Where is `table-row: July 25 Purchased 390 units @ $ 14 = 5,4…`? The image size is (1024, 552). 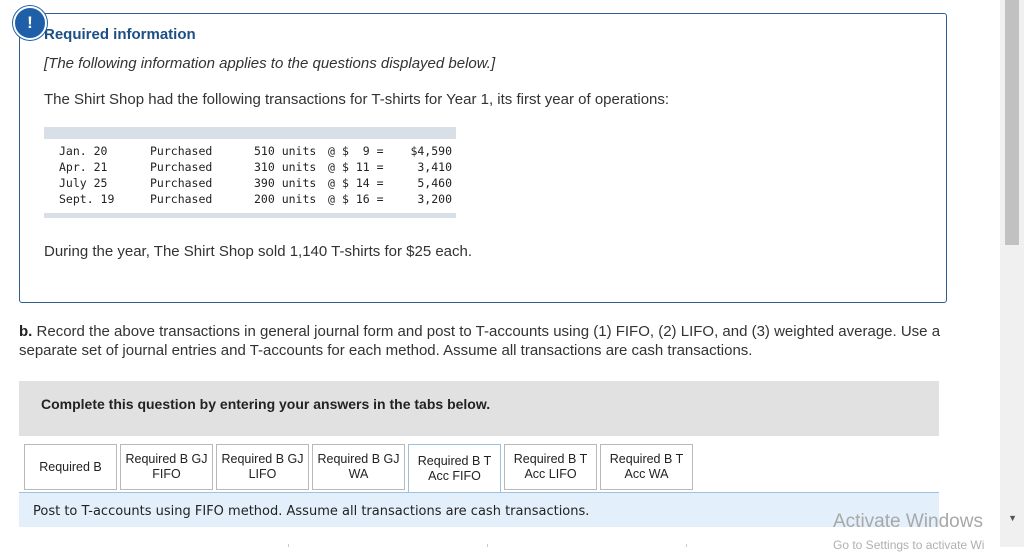
table-row: July 25 Purchased 390 units @ $ 14 = 5,4… is located at coordinates (250, 183).